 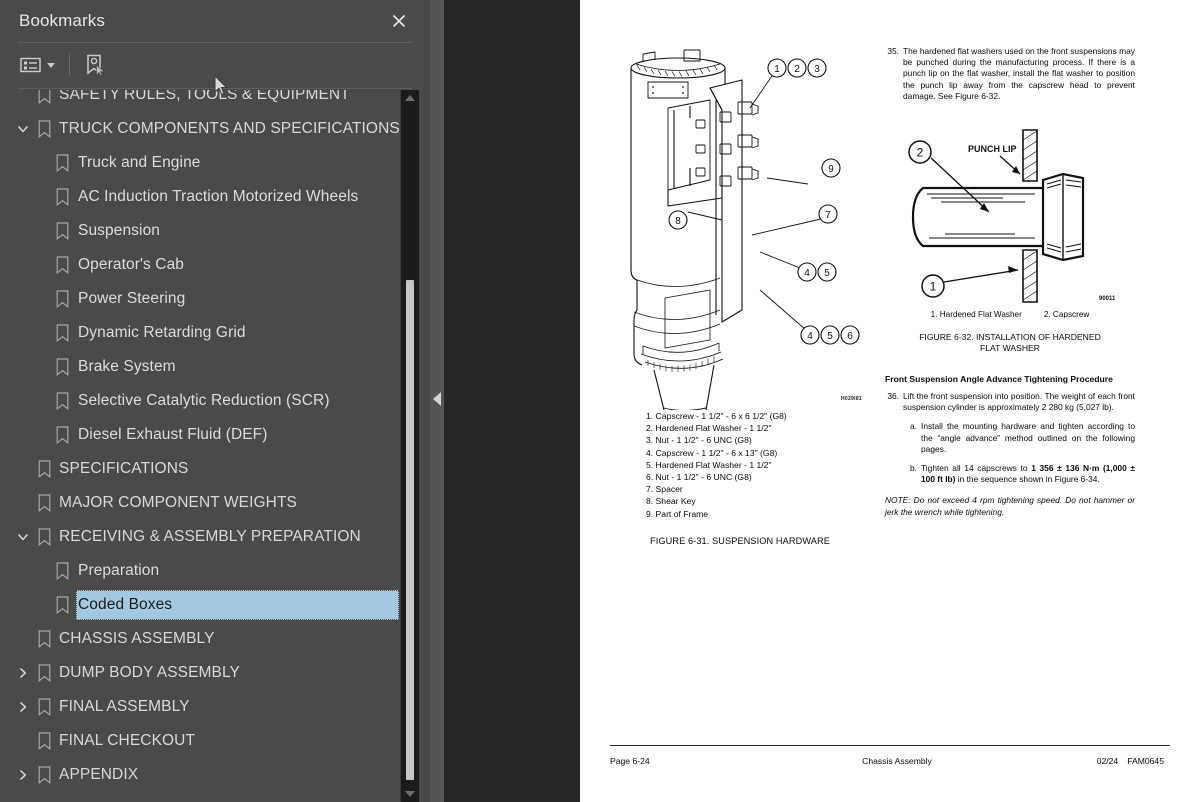 What do you see at coordinates (200, 707) in the screenshot?
I see `bookmark-item: FINAL ASSEMBLY` at bounding box center [200, 707].